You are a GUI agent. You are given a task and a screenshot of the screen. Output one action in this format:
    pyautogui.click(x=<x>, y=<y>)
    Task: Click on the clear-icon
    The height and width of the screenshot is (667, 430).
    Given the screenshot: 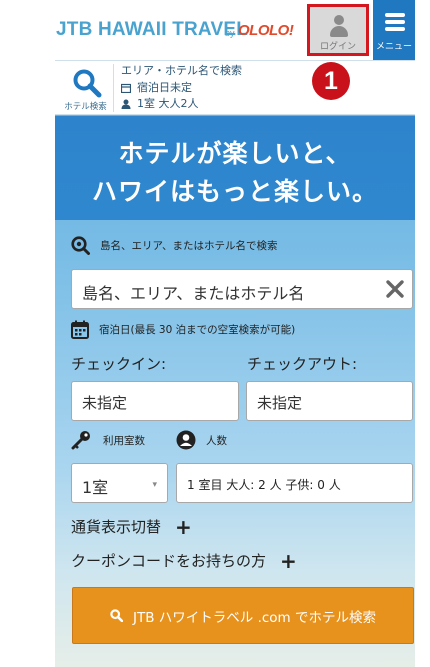 What is the action you would take?
    pyautogui.click(x=395, y=289)
    